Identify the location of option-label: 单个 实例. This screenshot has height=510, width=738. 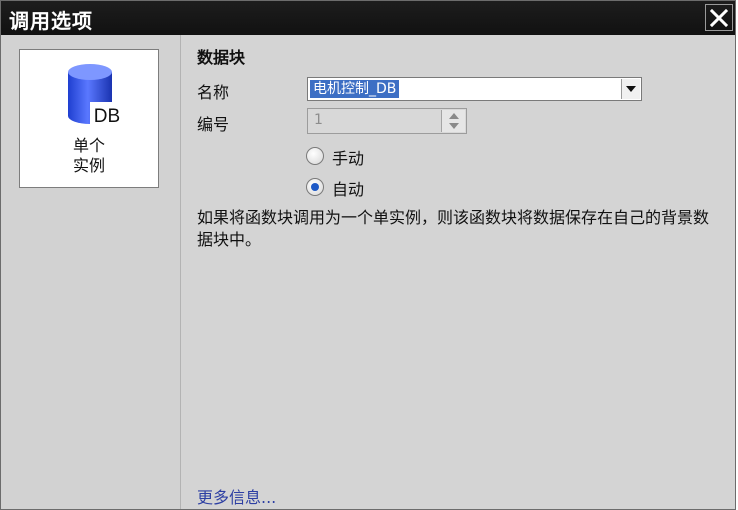
(89, 156).